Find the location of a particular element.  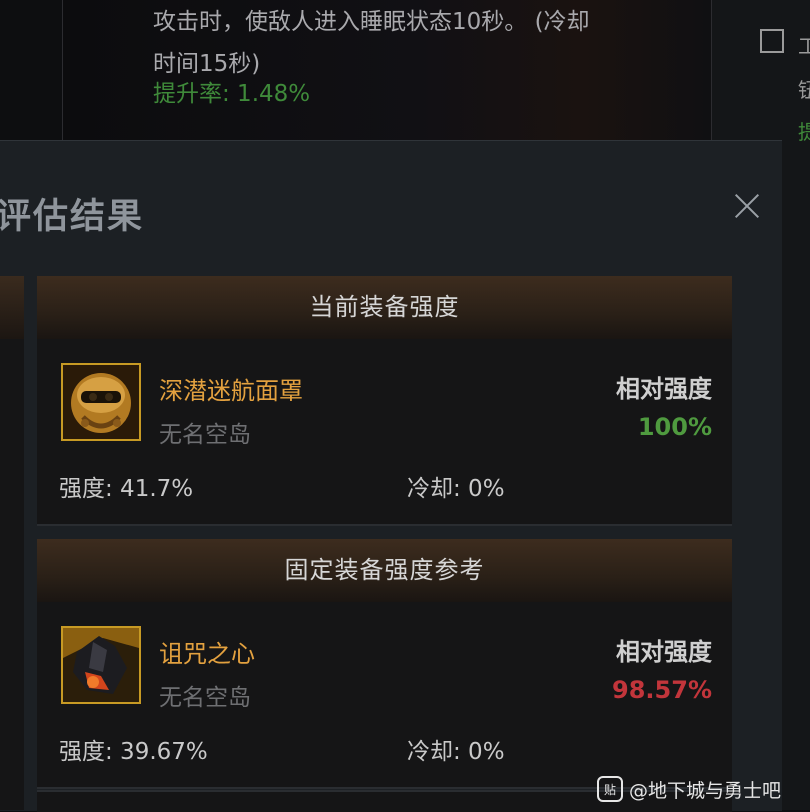

tooltip-rate: 提升率: 1.48% is located at coordinates (232, 94).